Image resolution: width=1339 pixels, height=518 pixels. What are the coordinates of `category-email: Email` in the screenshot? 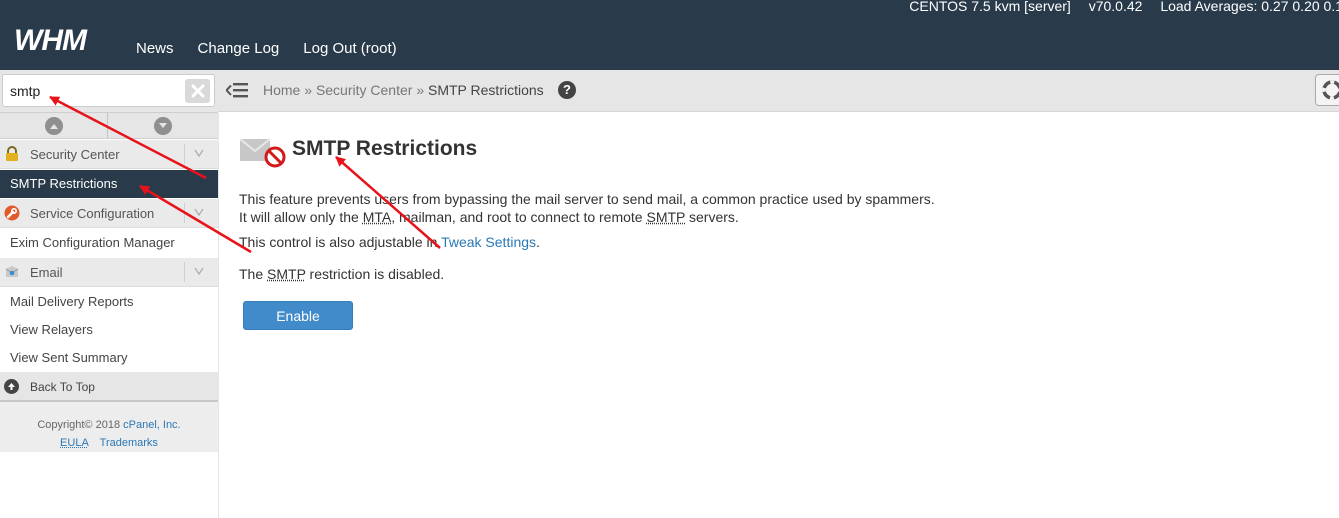 It's located at (109, 272).